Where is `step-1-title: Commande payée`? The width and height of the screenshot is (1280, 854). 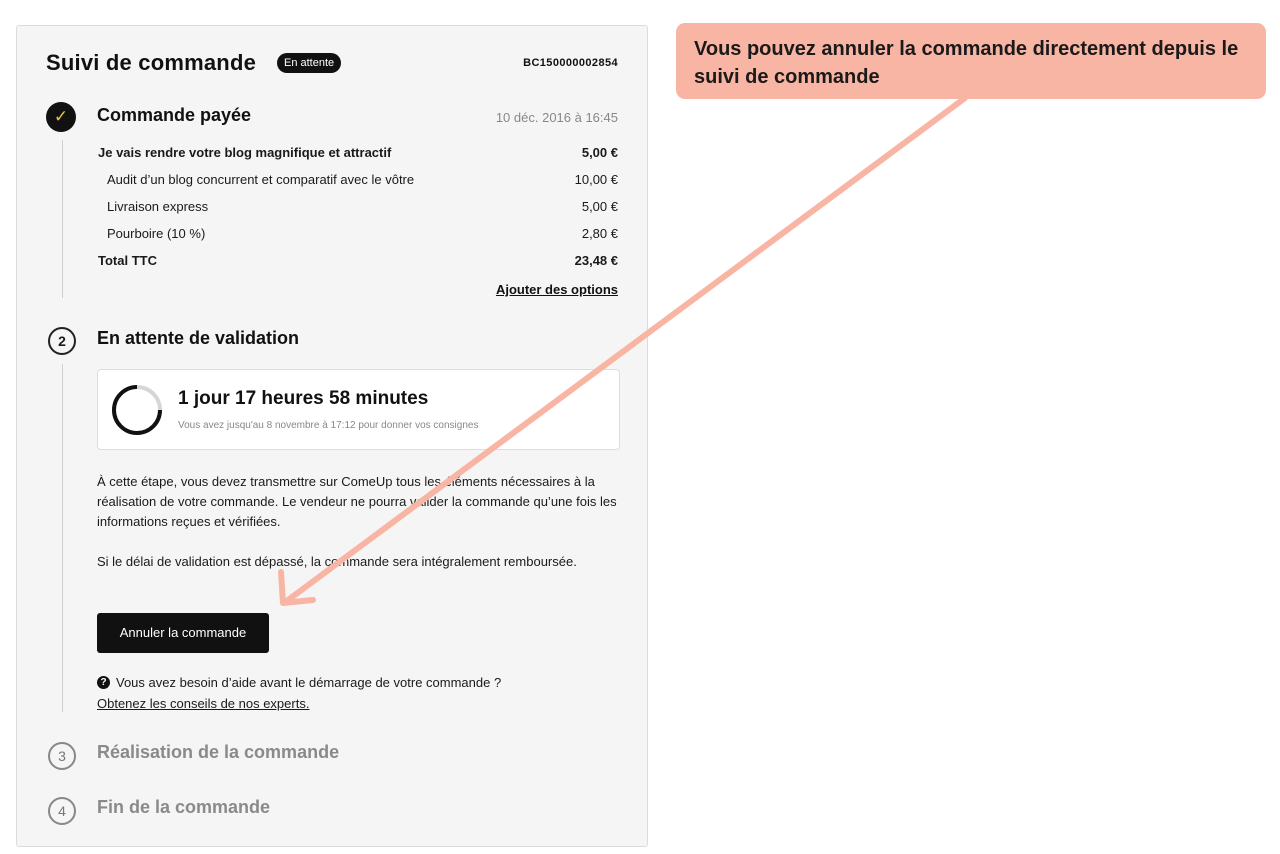 step-1-title: Commande payée is located at coordinates (174, 115).